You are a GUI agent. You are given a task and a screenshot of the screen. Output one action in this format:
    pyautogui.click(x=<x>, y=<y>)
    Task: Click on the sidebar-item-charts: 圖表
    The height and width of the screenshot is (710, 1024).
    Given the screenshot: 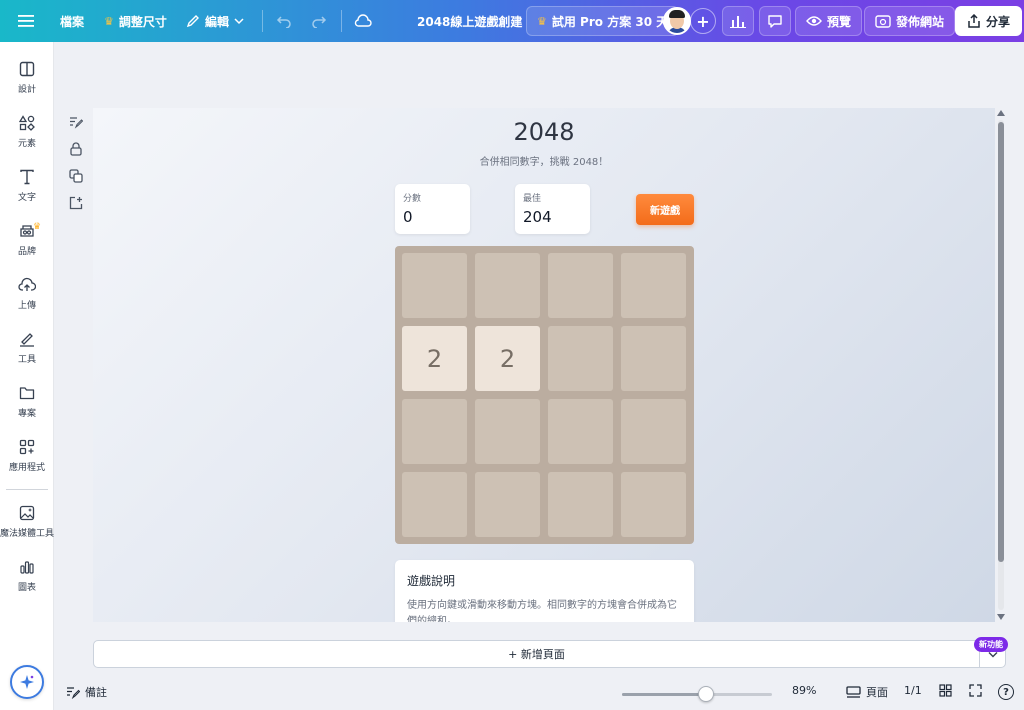 What is the action you would take?
    pyautogui.click(x=27, y=575)
    